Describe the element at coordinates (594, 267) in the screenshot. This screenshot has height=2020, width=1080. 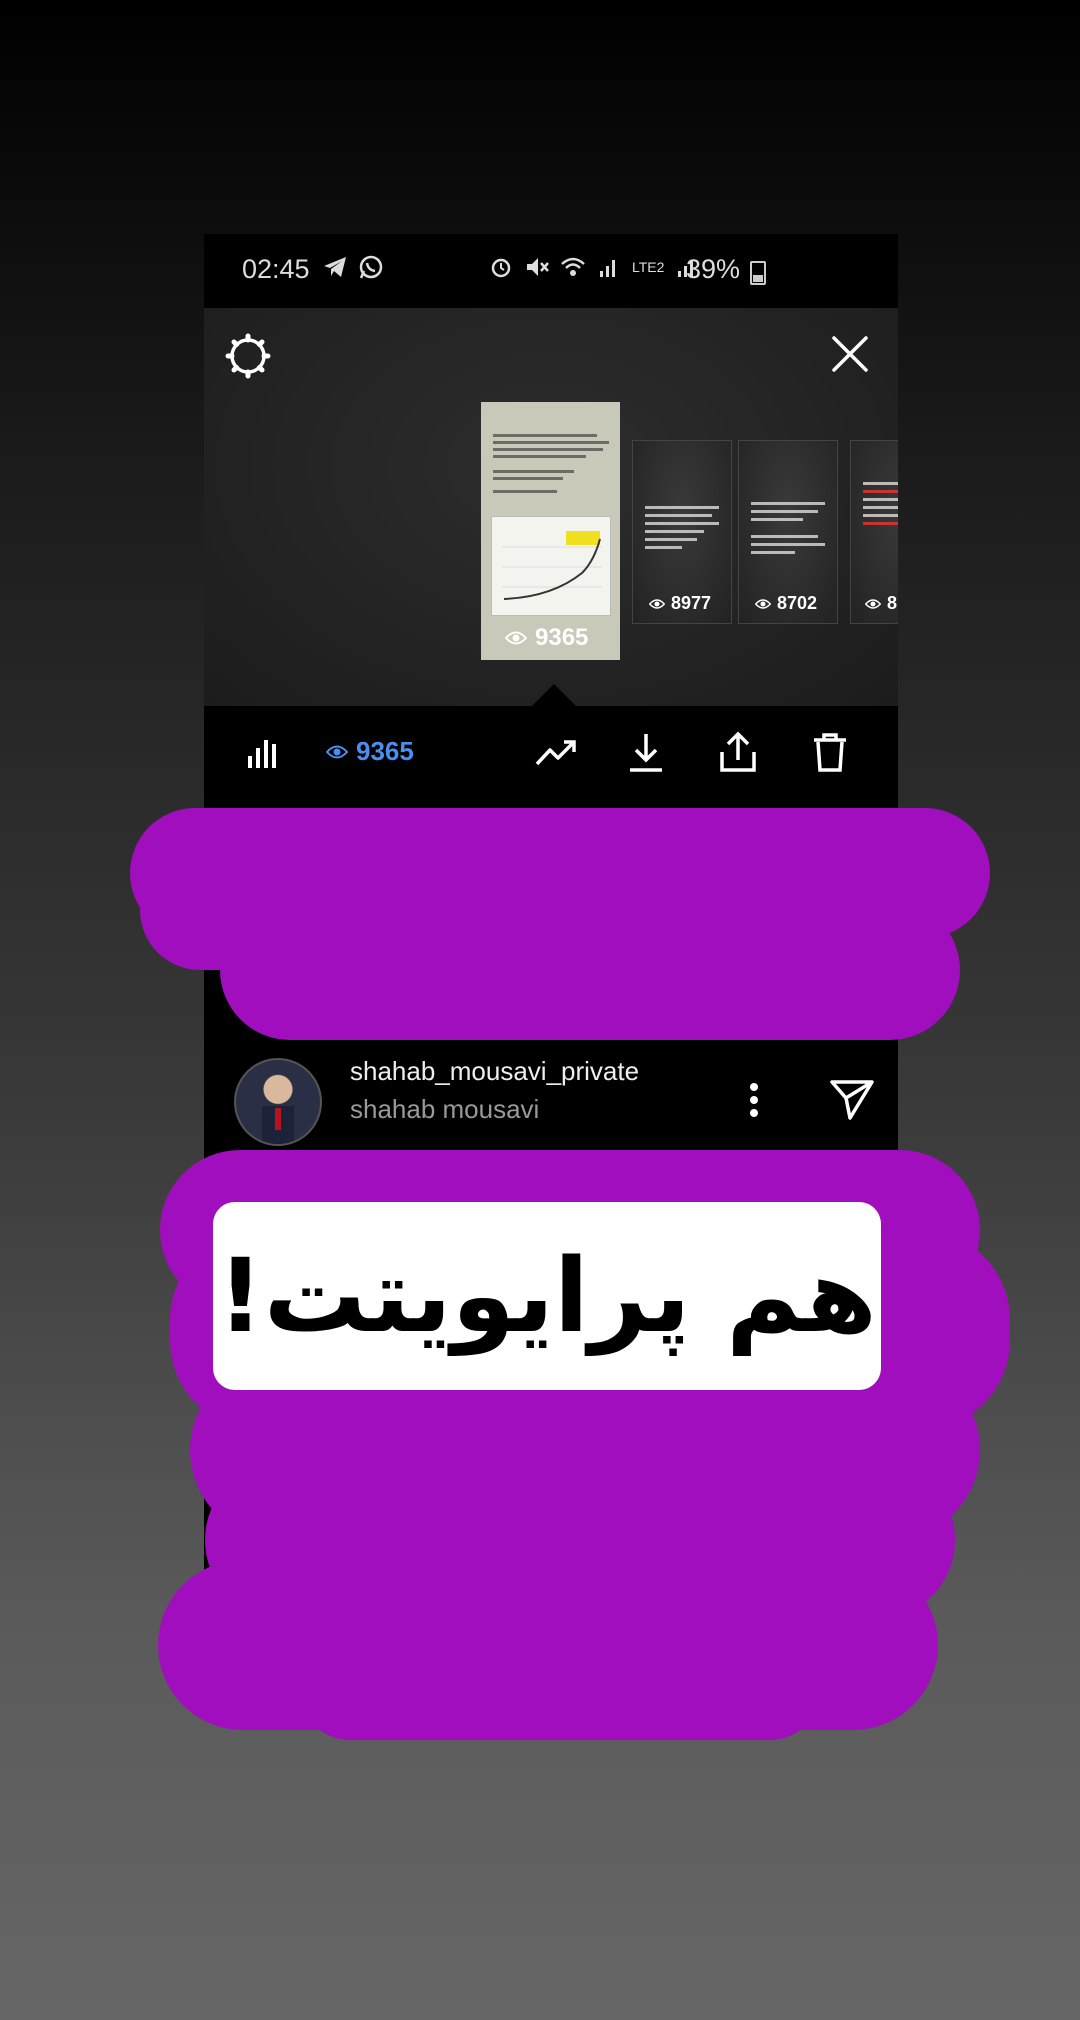
I see `status-right-icons: LTE2` at that location.